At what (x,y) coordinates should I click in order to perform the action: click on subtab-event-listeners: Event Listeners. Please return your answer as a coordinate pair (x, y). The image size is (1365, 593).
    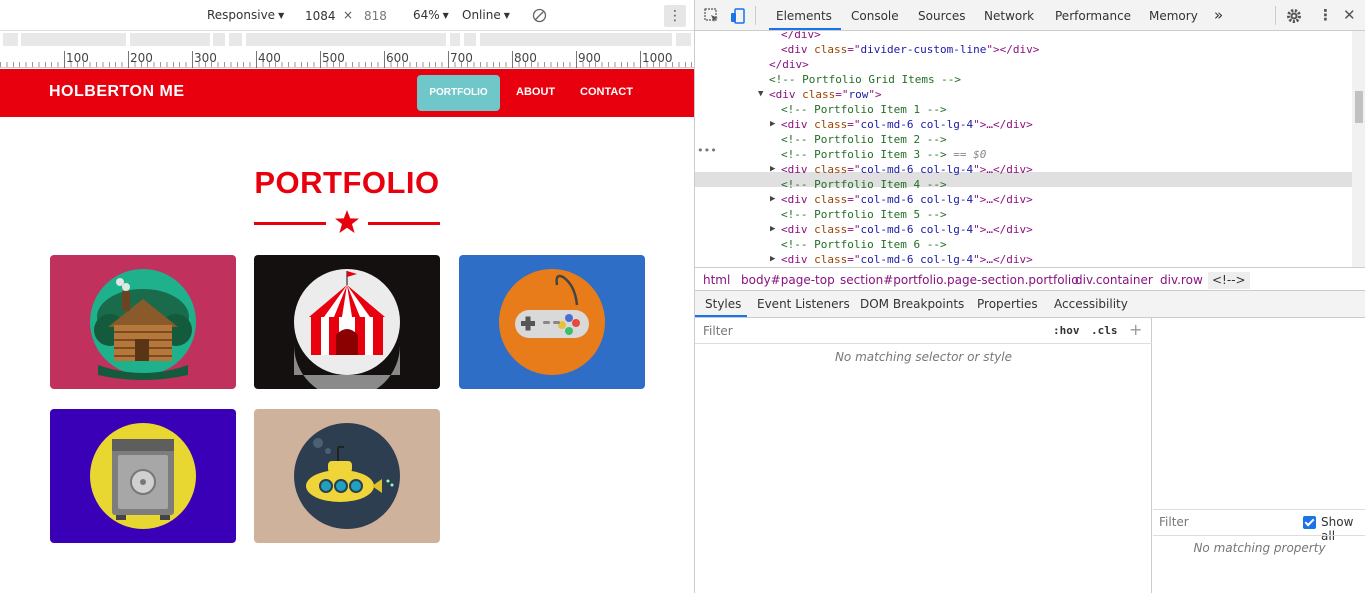
    Looking at the image, I should click on (803, 304).